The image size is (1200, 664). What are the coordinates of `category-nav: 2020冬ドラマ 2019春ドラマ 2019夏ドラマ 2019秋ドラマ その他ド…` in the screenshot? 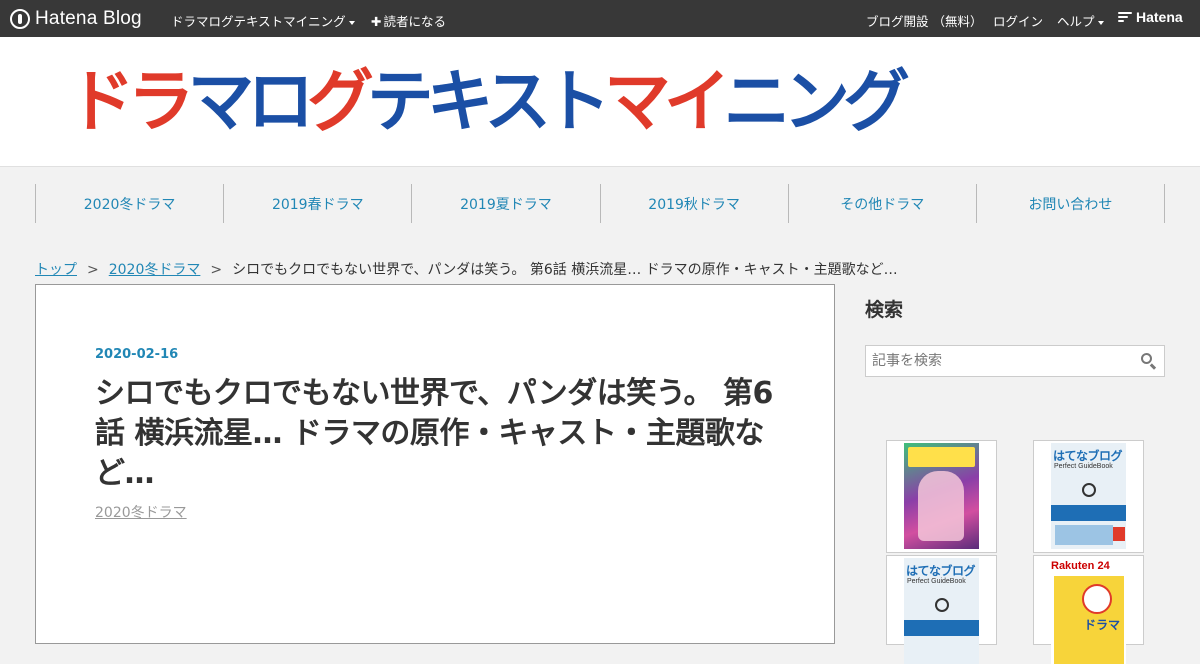 It's located at (600, 203).